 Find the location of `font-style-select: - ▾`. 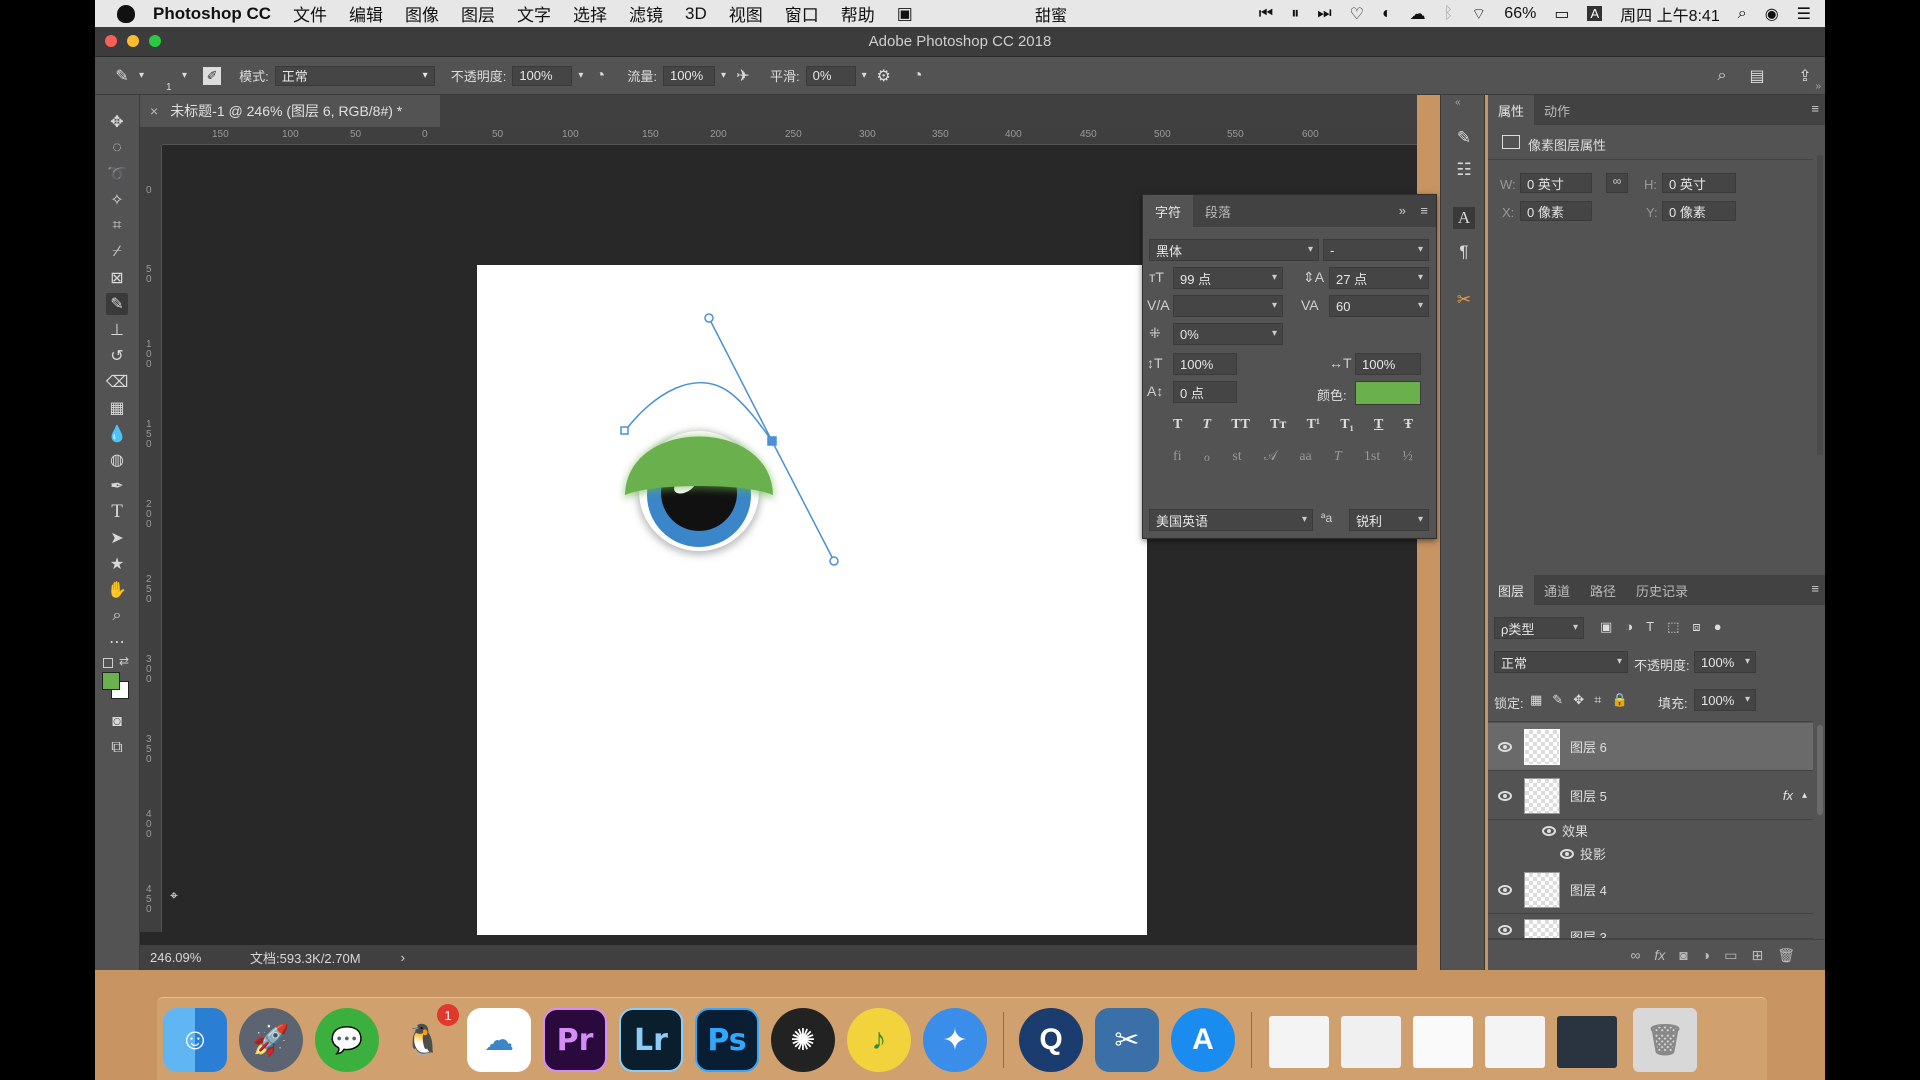

font-style-select: - ▾ is located at coordinates (1376, 250).